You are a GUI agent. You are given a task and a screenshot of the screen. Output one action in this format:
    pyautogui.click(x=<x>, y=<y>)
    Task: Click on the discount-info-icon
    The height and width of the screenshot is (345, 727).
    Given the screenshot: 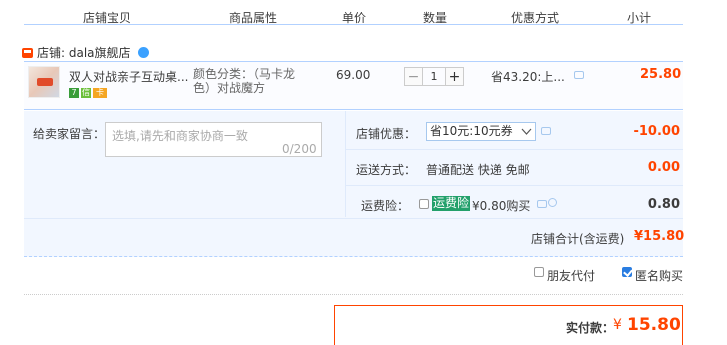 What is the action you would take?
    pyautogui.click(x=579, y=75)
    